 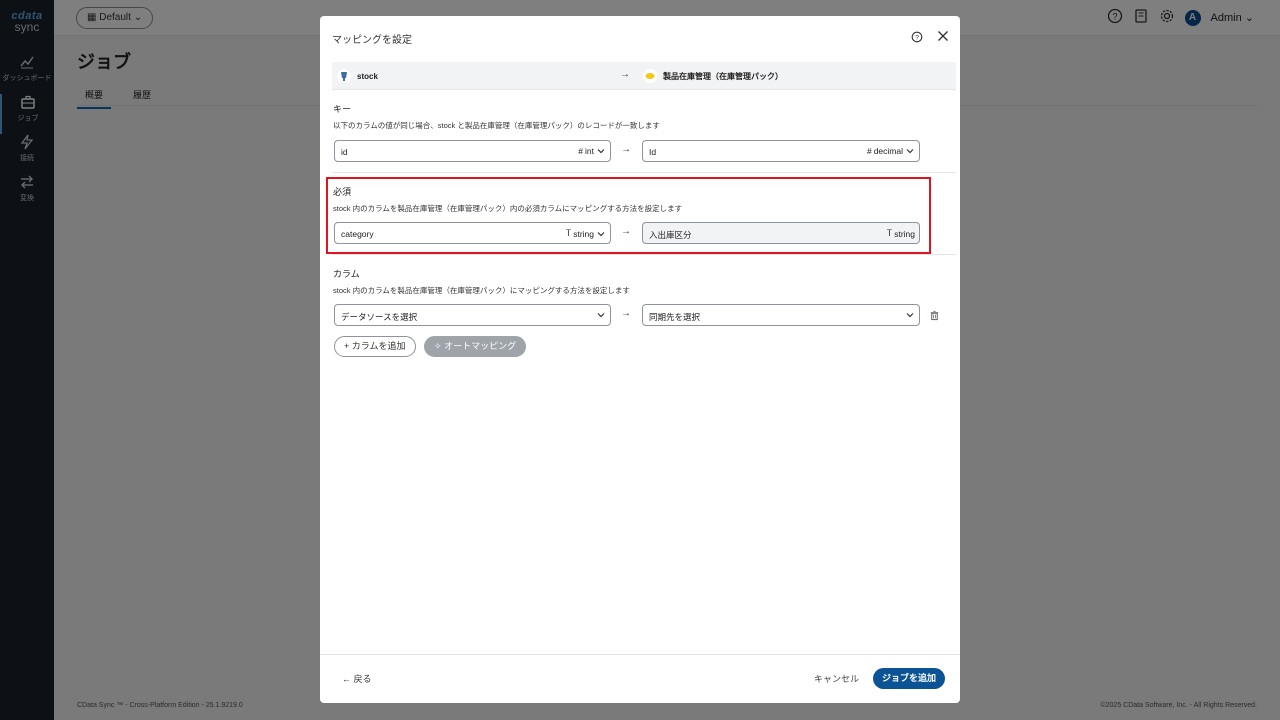 I want to click on close-icon, so click(x=943, y=38).